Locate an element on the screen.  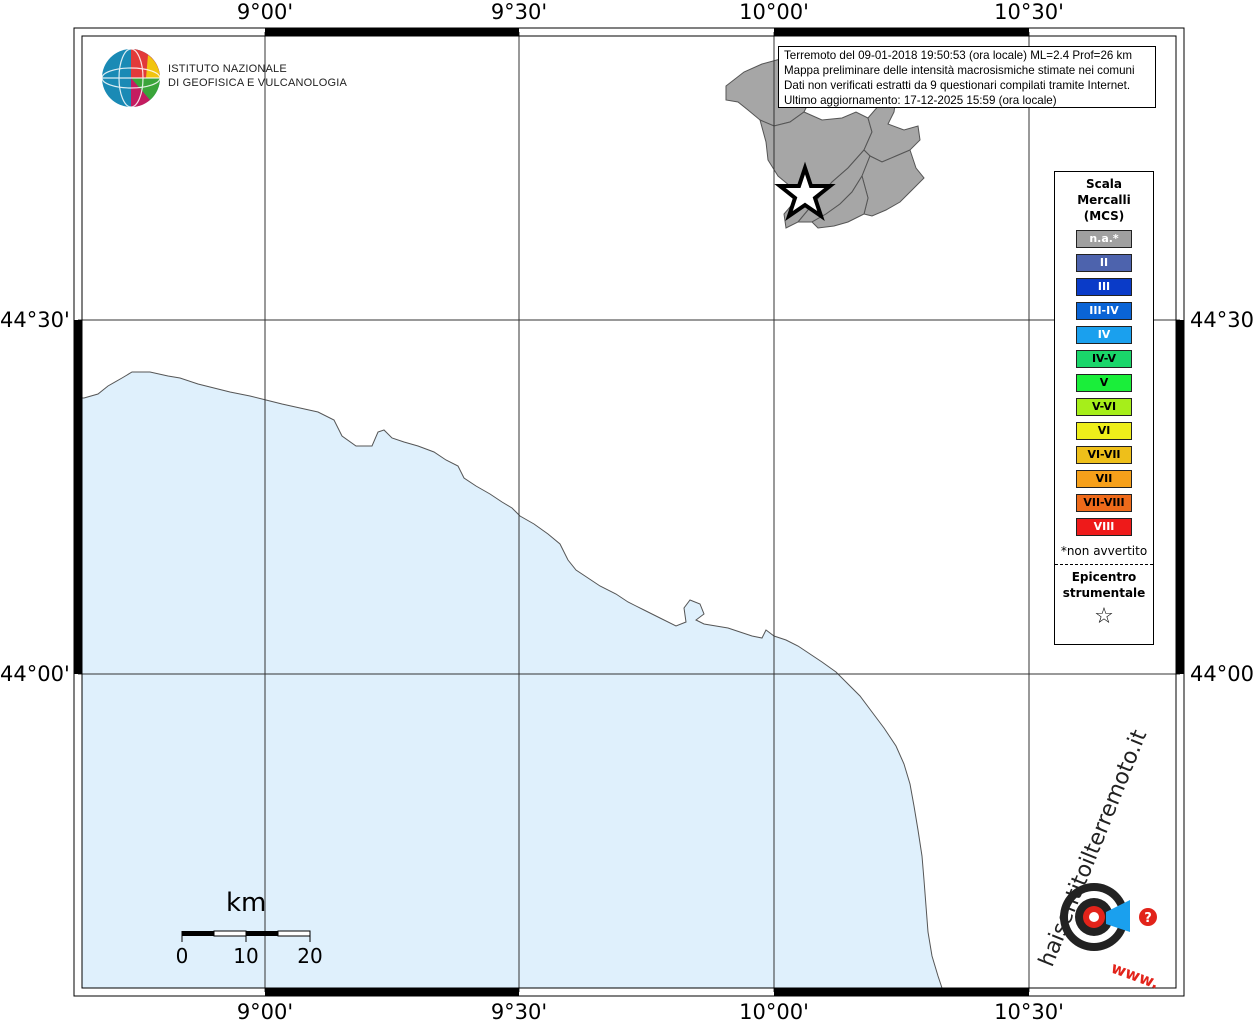
right-label-44-00: 44°00' is located at coordinates (1223, 674).